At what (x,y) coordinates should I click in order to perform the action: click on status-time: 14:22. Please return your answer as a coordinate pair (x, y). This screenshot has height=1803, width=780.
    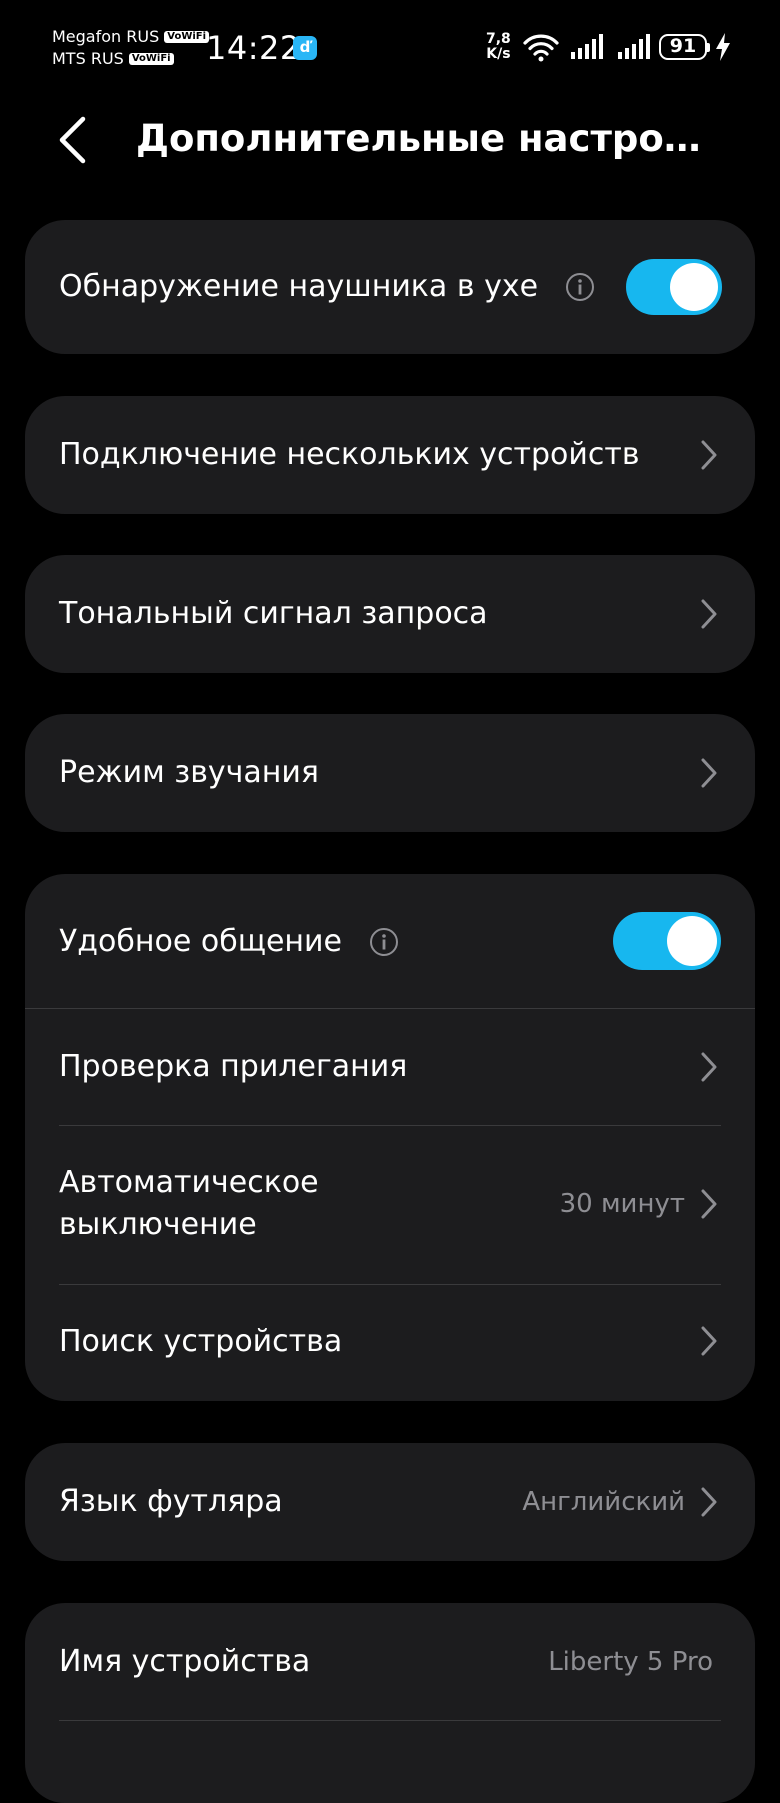
    Looking at the image, I should click on (253, 48).